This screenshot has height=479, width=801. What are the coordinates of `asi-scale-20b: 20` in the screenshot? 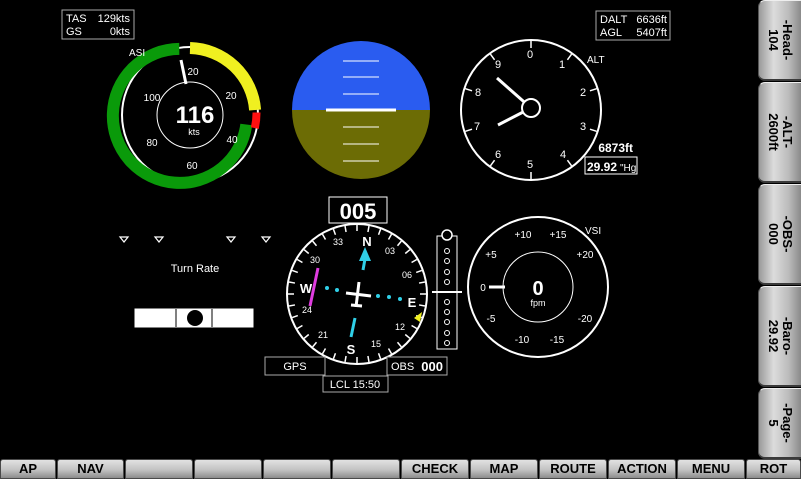 It's located at (231, 96).